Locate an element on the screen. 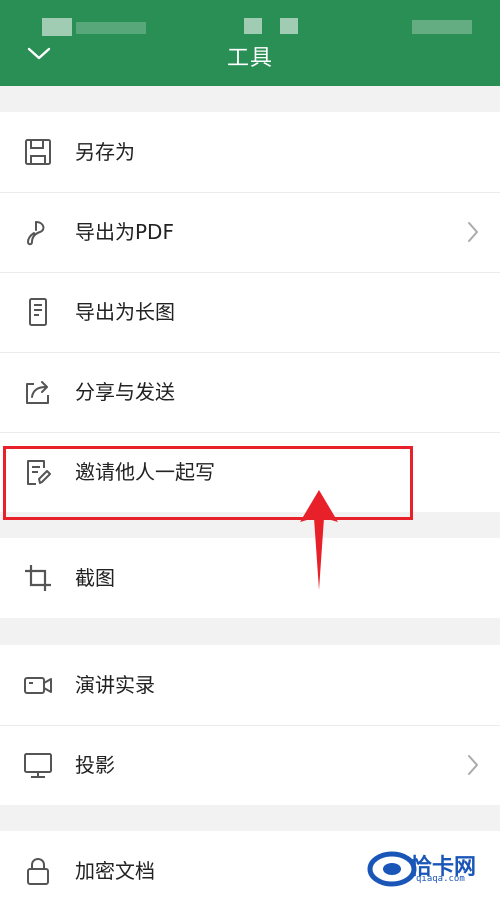  projection-icon is located at coordinates (38, 765).